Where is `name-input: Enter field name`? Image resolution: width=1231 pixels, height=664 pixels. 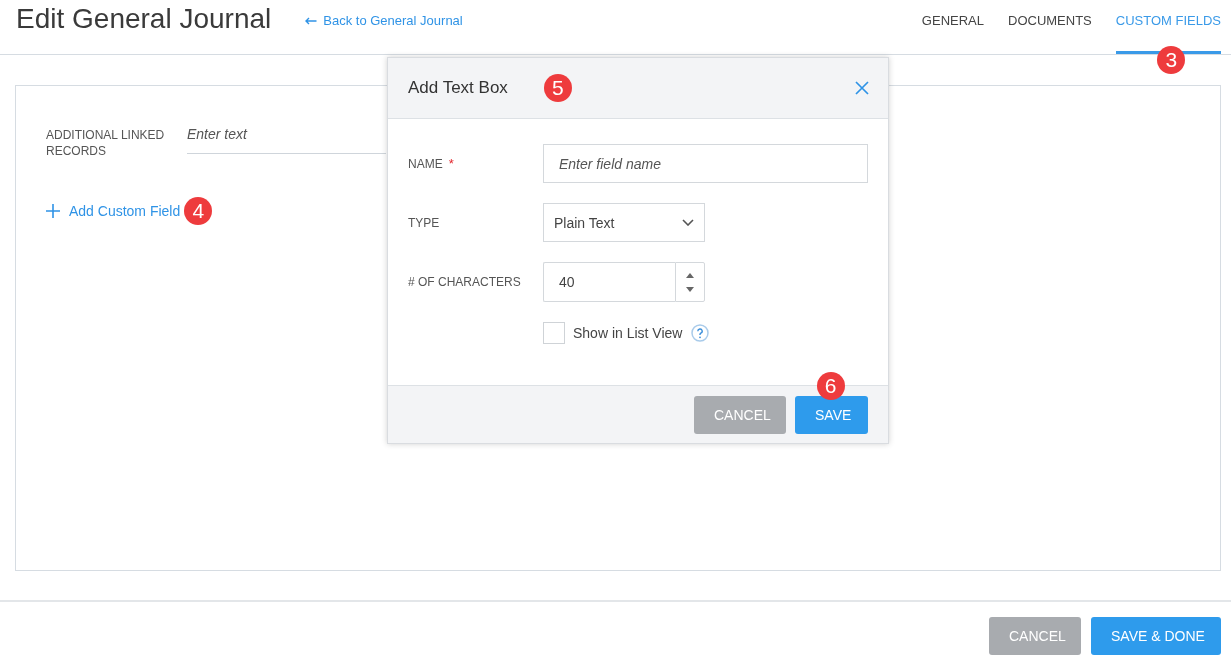 name-input: Enter field name is located at coordinates (705, 163).